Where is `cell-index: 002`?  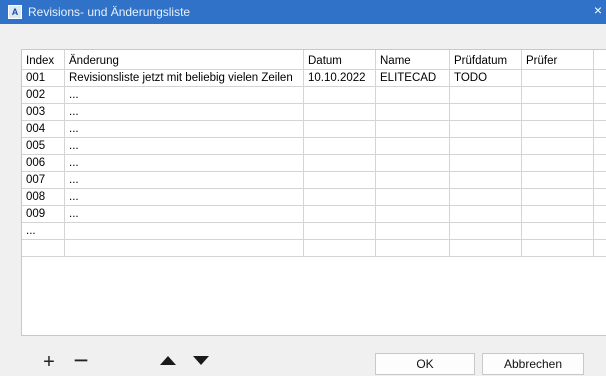
cell-index: 002 is located at coordinates (43, 95).